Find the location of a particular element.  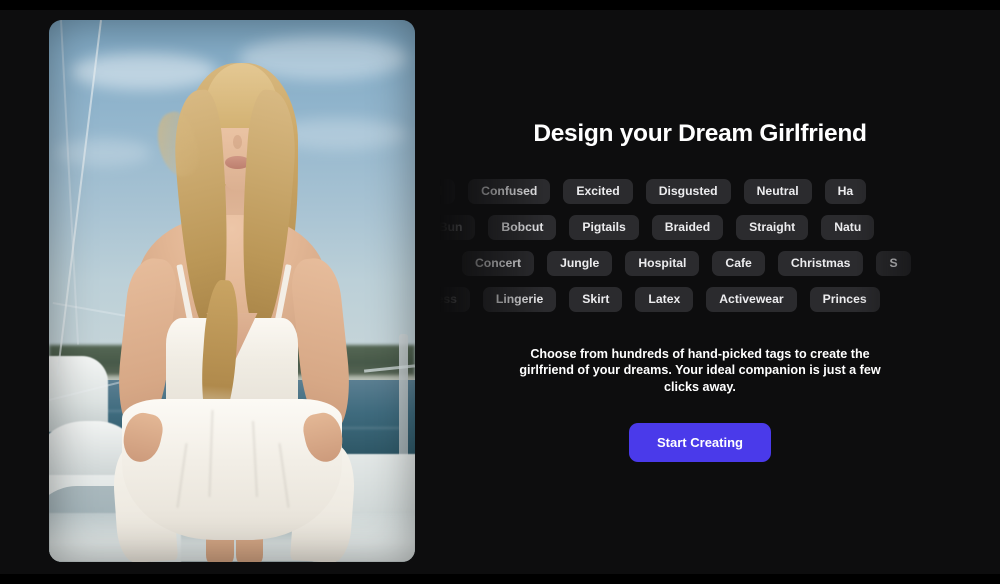

start-creating-button: Start Creating is located at coordinates (700, 443).